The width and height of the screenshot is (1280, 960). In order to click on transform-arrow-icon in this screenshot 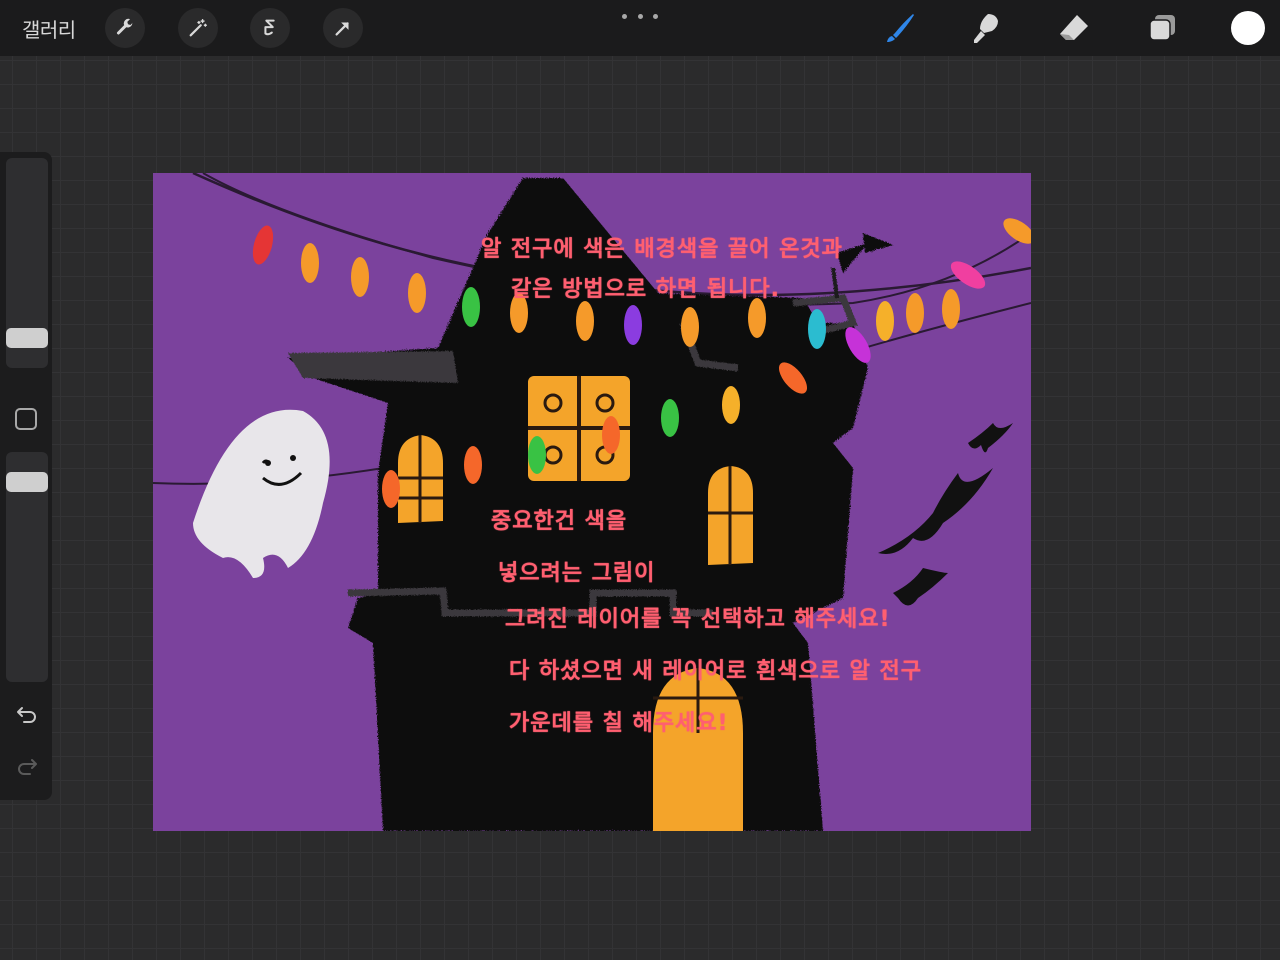, I will do `click(342, 29)`.